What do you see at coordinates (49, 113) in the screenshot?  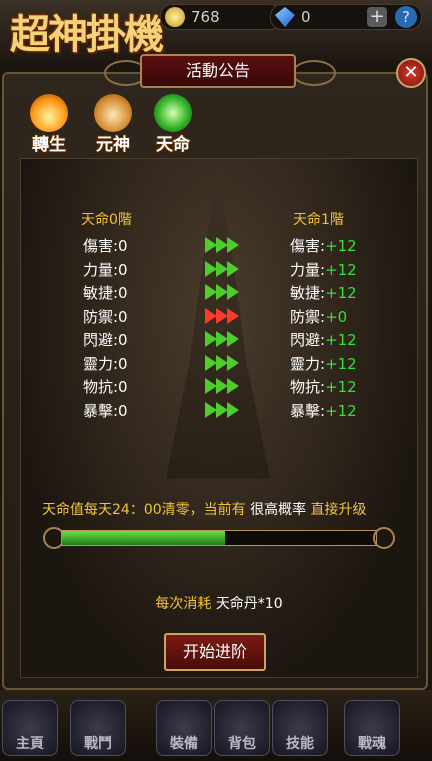 I see `fire-icon` at bounding box center [49, 113].